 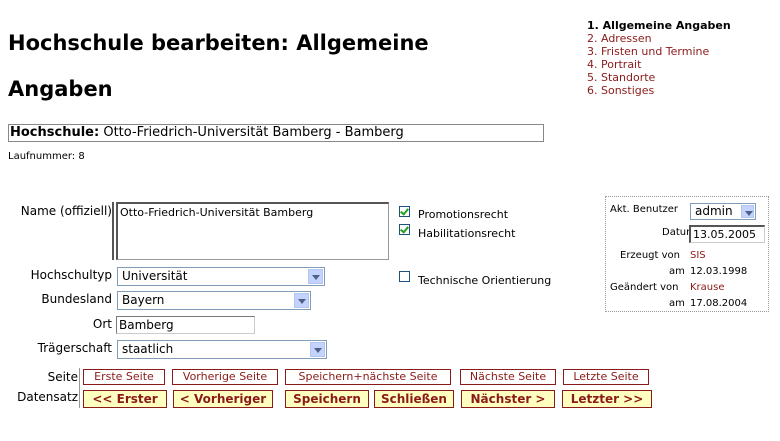 What do you see at coordinates (719, 303) in the screenshot?
I see `geaendert-am: 17.08.2004` at bounding box center [719, 303].